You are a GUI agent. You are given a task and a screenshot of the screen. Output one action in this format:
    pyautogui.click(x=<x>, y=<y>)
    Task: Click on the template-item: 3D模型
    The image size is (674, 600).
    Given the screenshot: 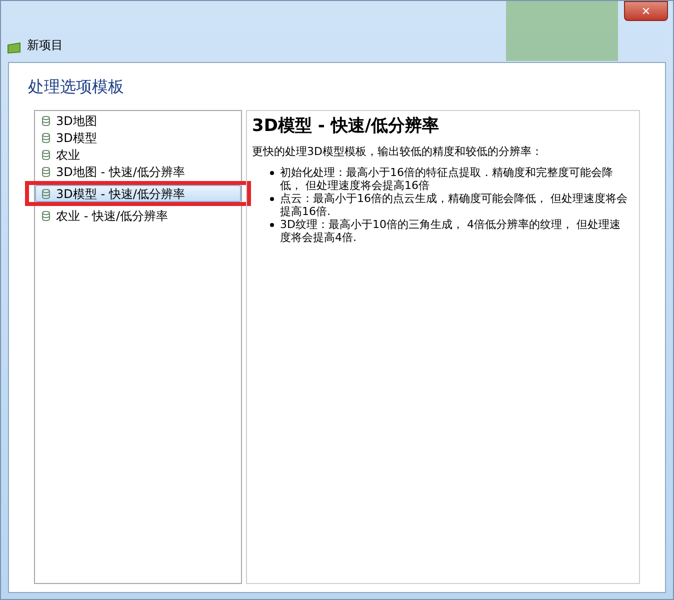 What is the action you would take?
    pyautogui.click(x=138, y=137)
    